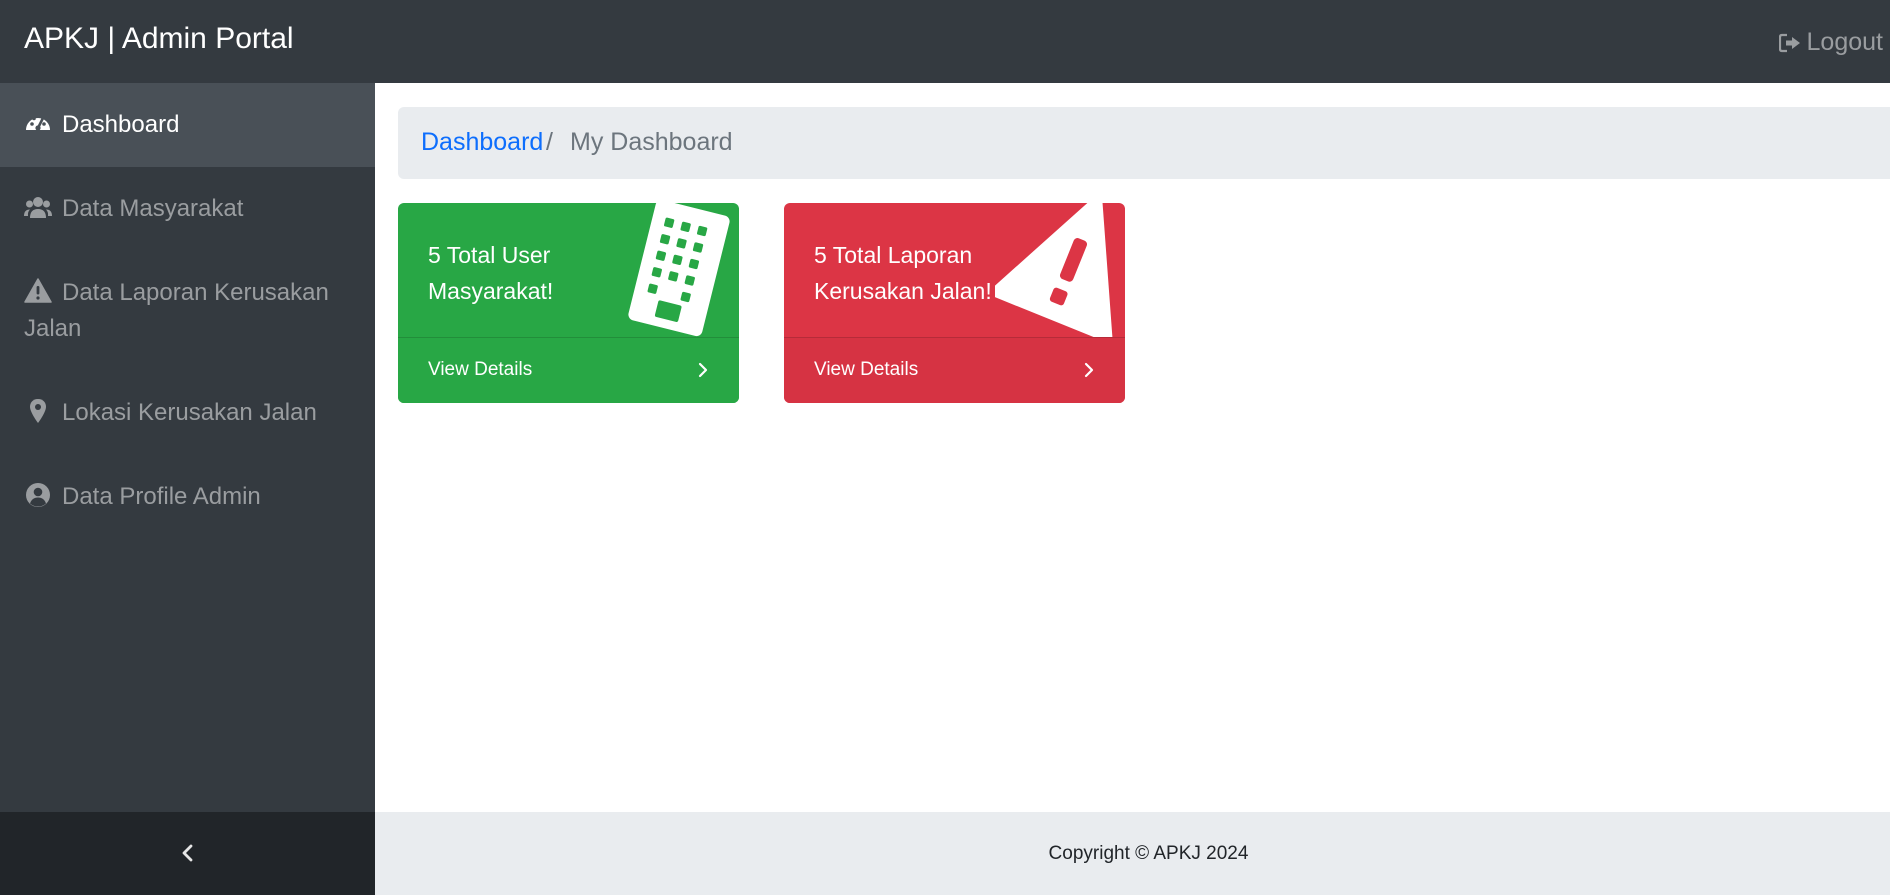 The height and width of the screenshot is (895, 1890). I want to click on top-navbar: APKJ | Admin Portal Logout, so click(945, 41).